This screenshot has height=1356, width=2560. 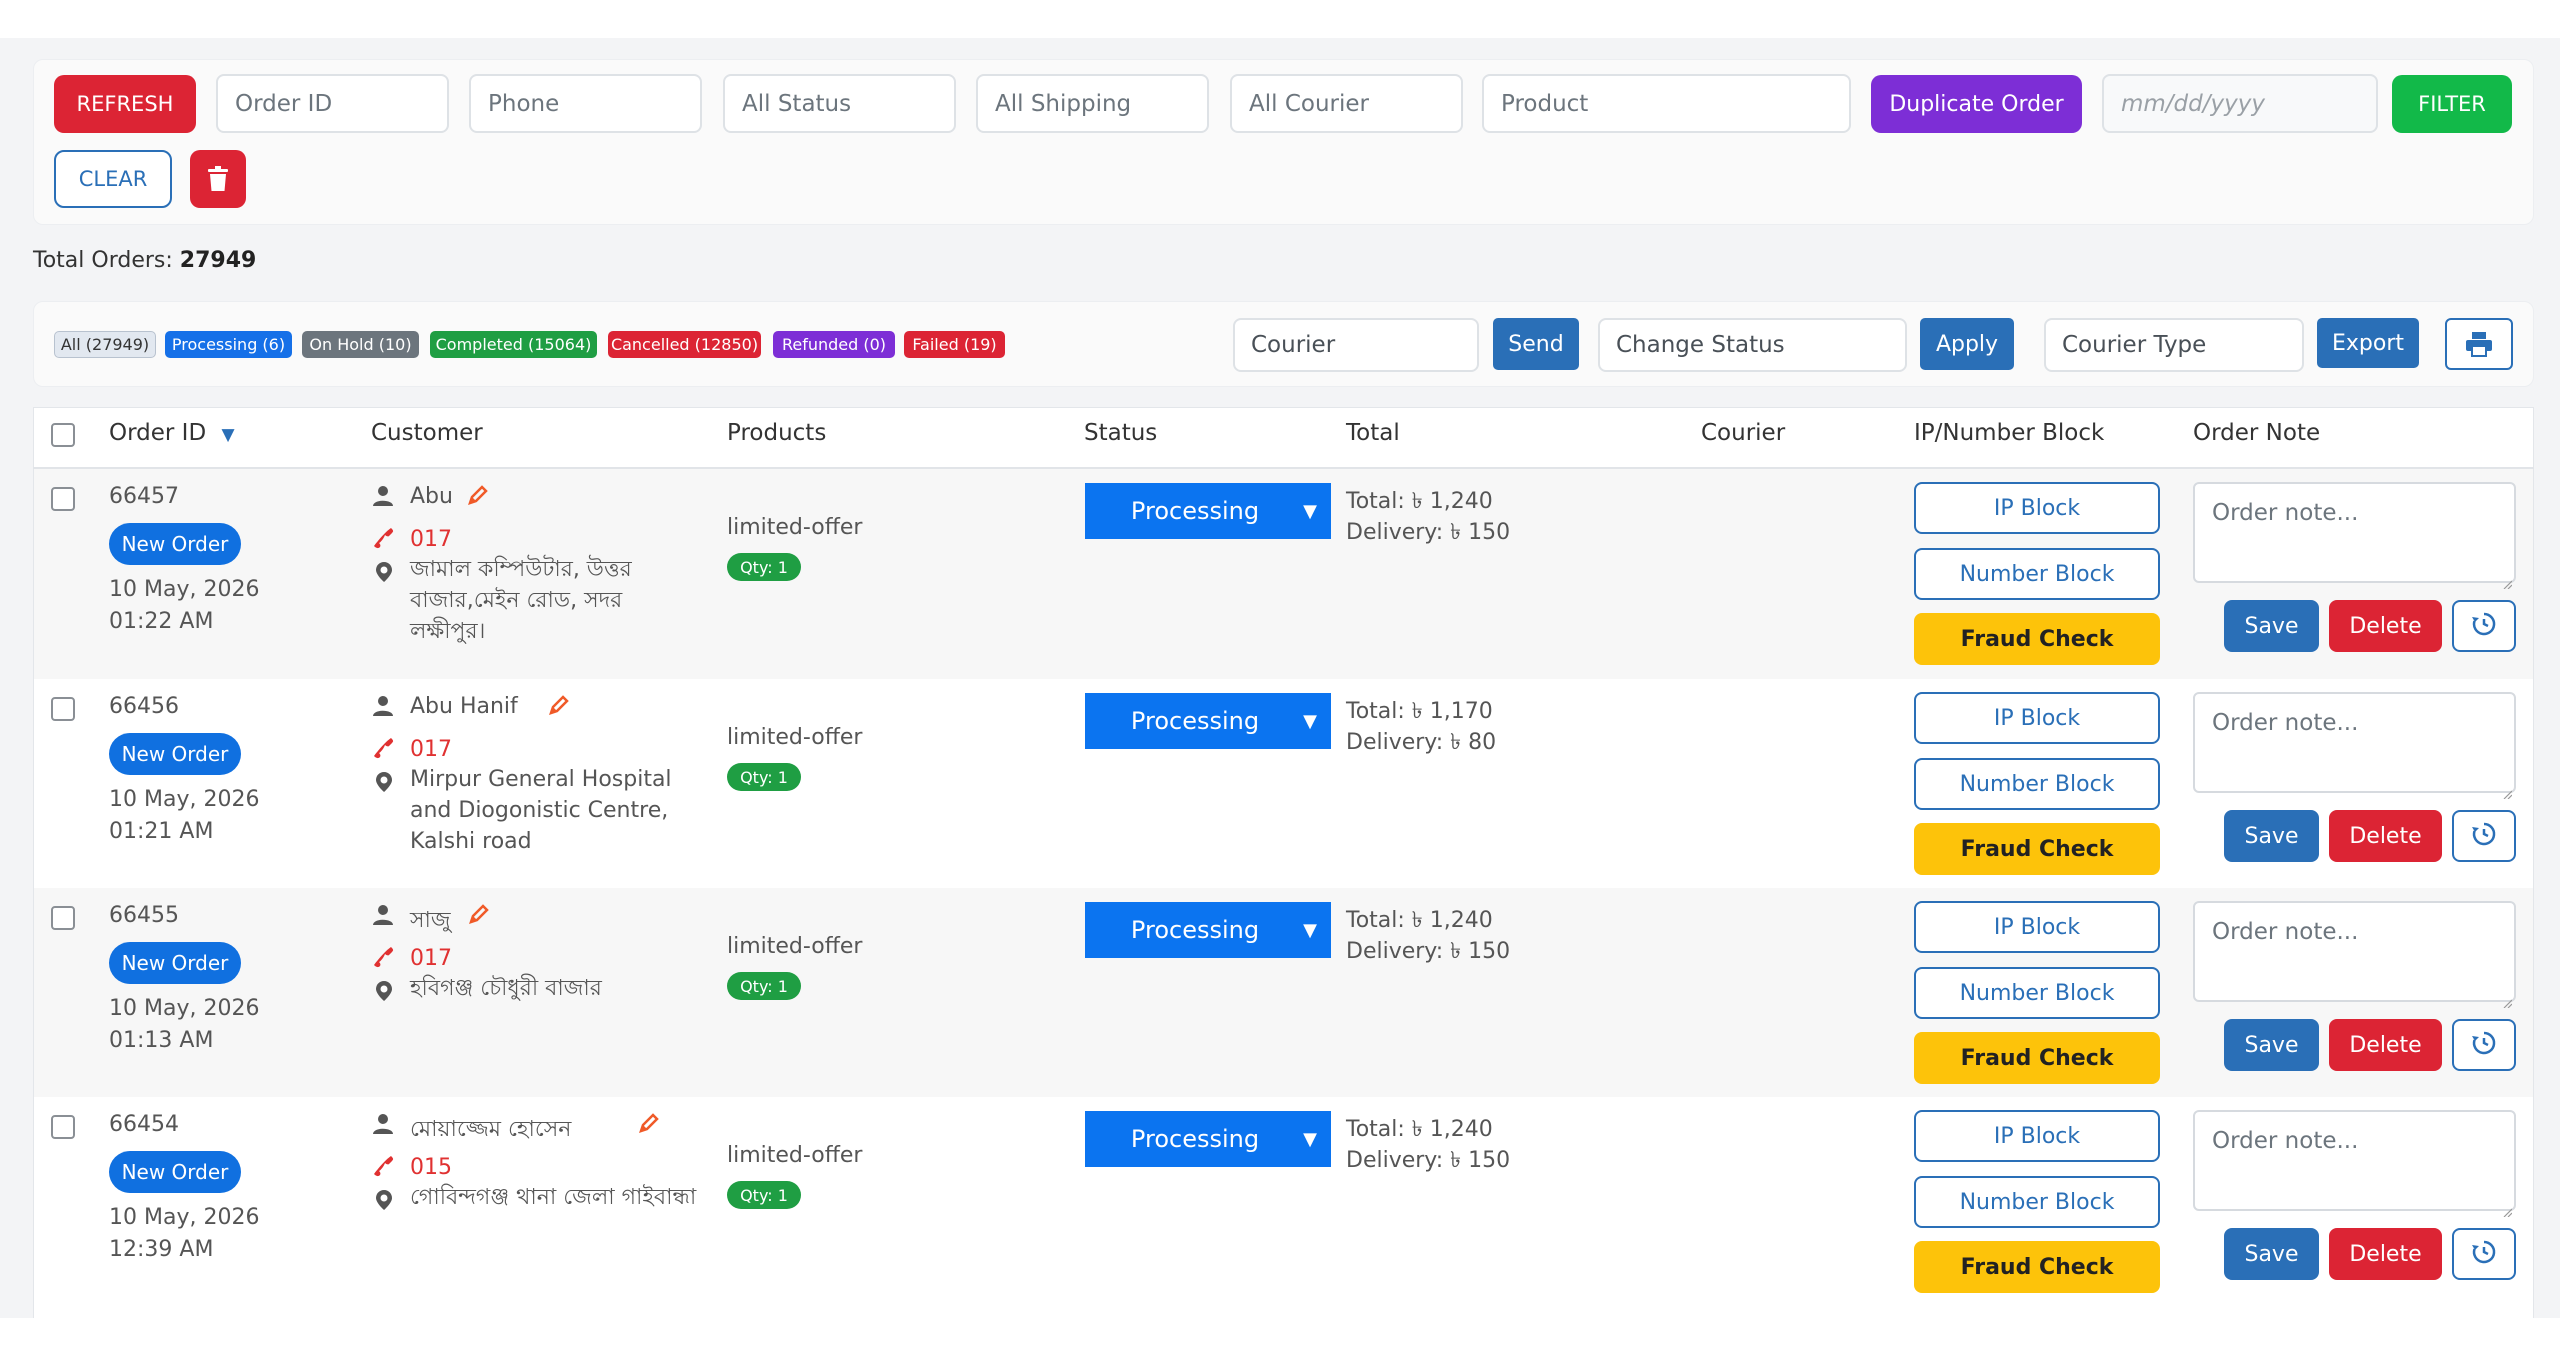 I want to click on location-pin-icon, so click(x=384, y=993).